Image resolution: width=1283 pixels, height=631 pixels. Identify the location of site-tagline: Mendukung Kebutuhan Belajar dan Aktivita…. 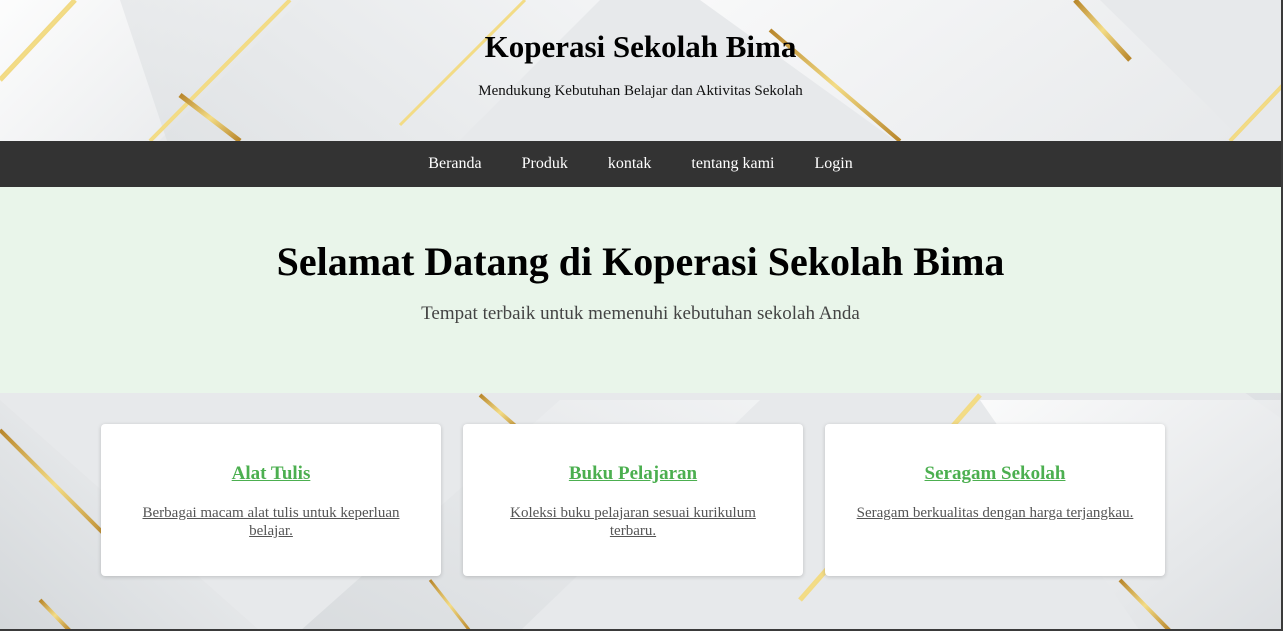
(640, 91).